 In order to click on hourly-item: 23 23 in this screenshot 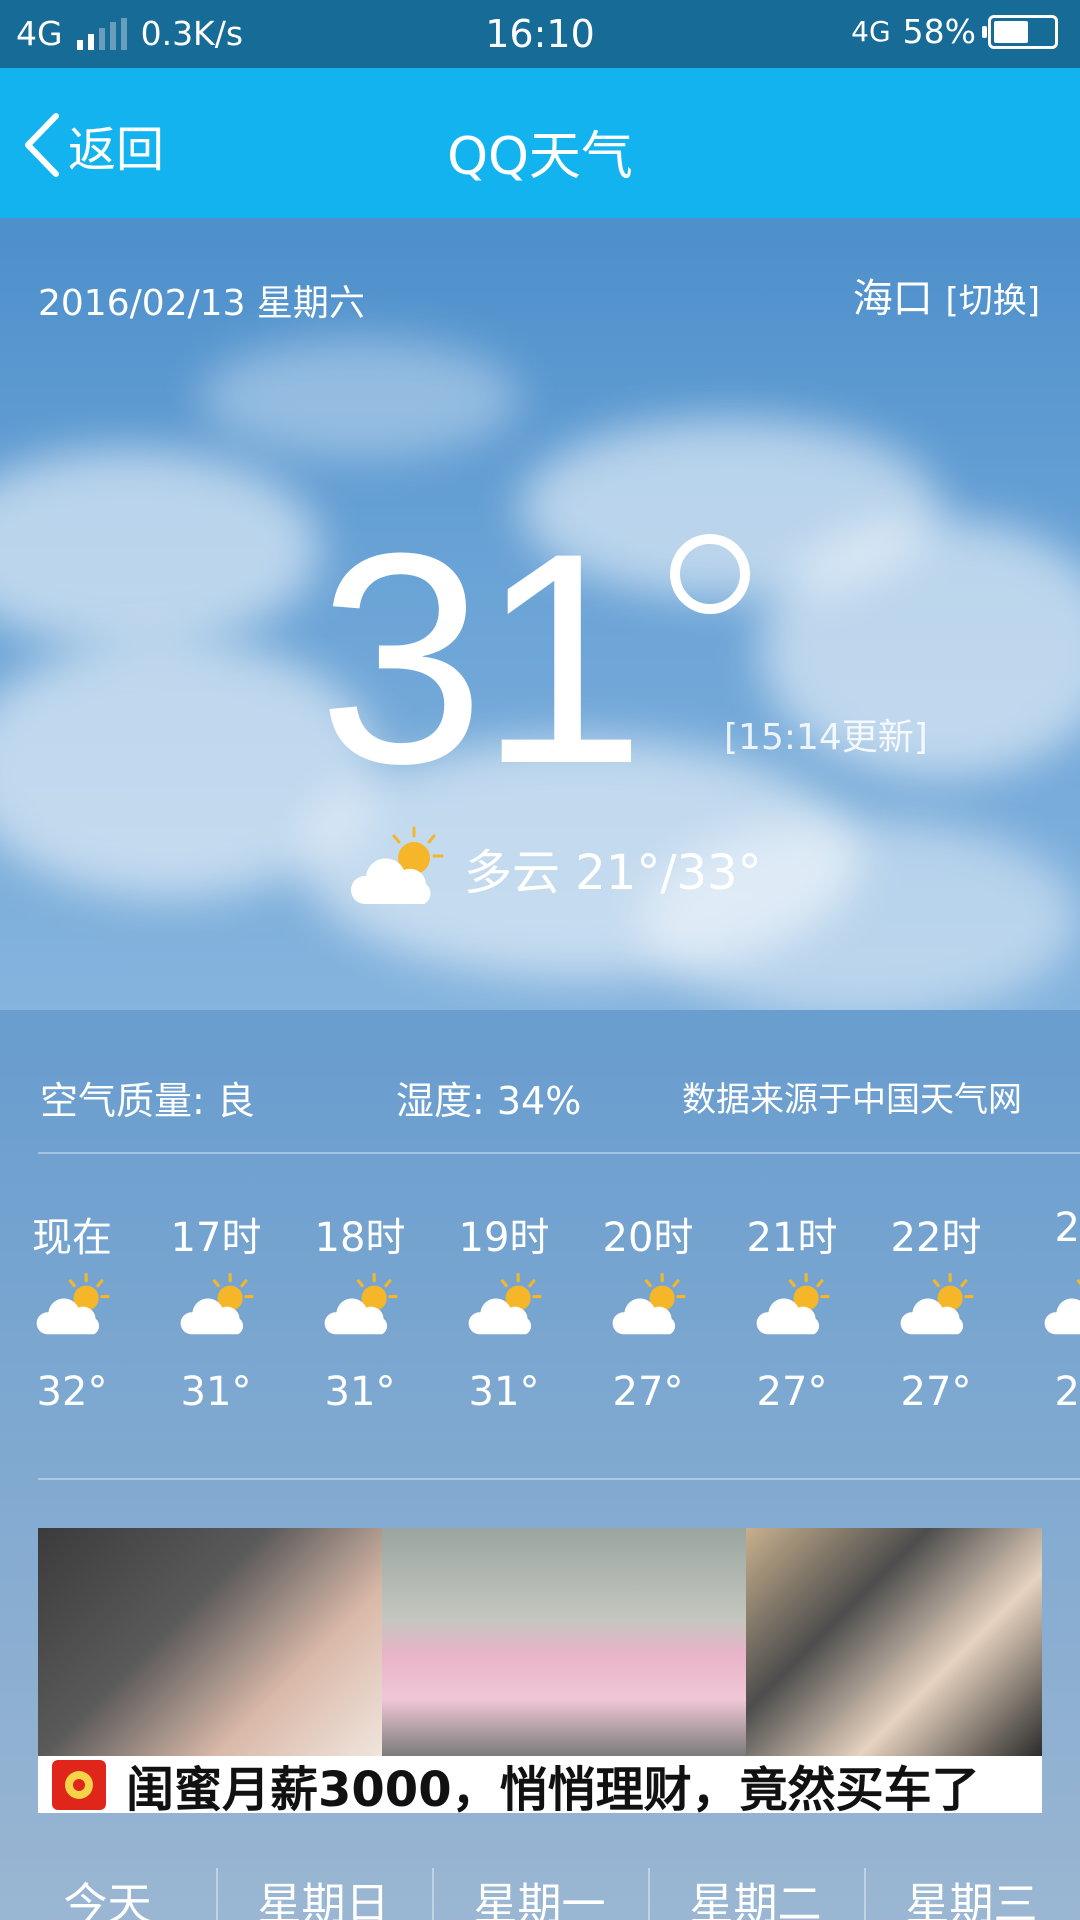, I will do `click(1045, 1285)`.